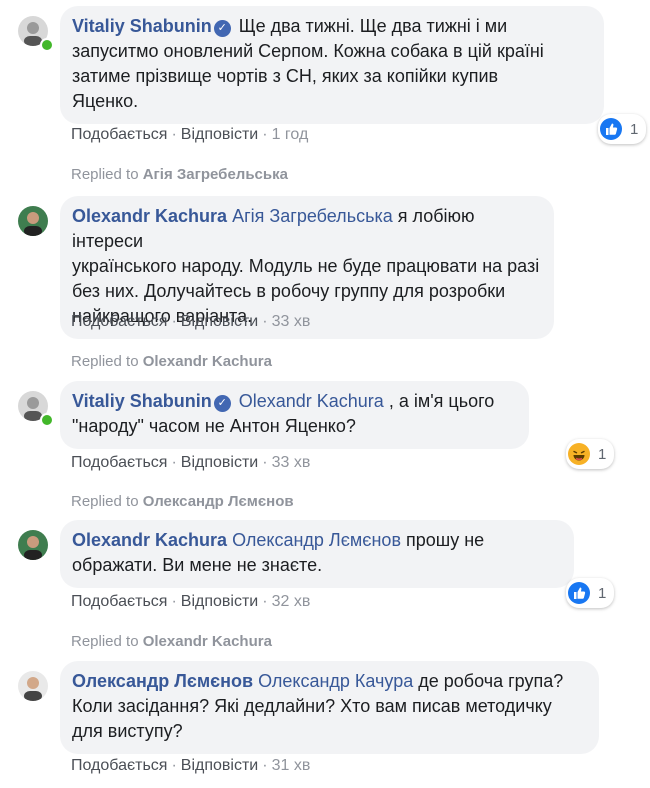  What do you see at coordinates (214, 426) in the screenshot?
I see `comment-text-line: "народу" часом не Антон Яценко?` at bounding box center [214, 426].